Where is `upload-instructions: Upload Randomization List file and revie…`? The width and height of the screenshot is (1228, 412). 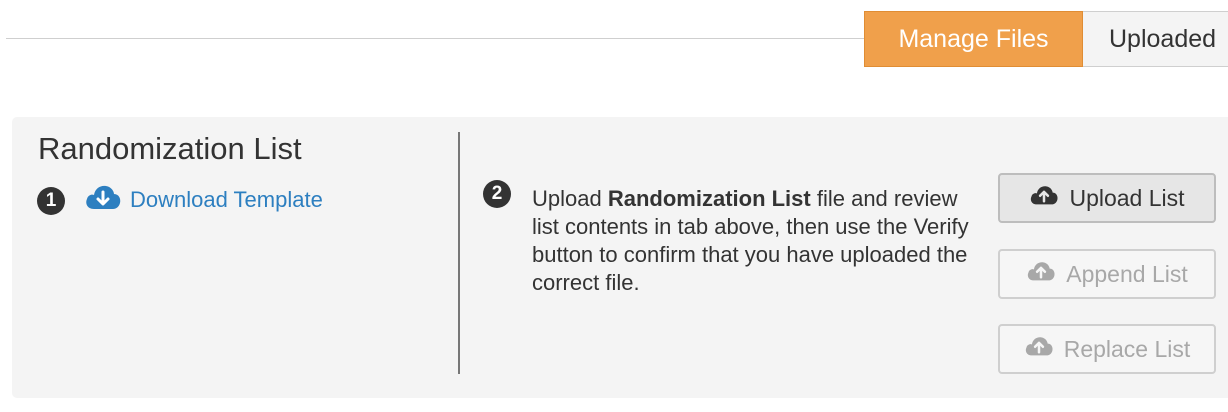
upload-instructions: Upload Randomization List file and revie… is located at coordinates (752, 241).